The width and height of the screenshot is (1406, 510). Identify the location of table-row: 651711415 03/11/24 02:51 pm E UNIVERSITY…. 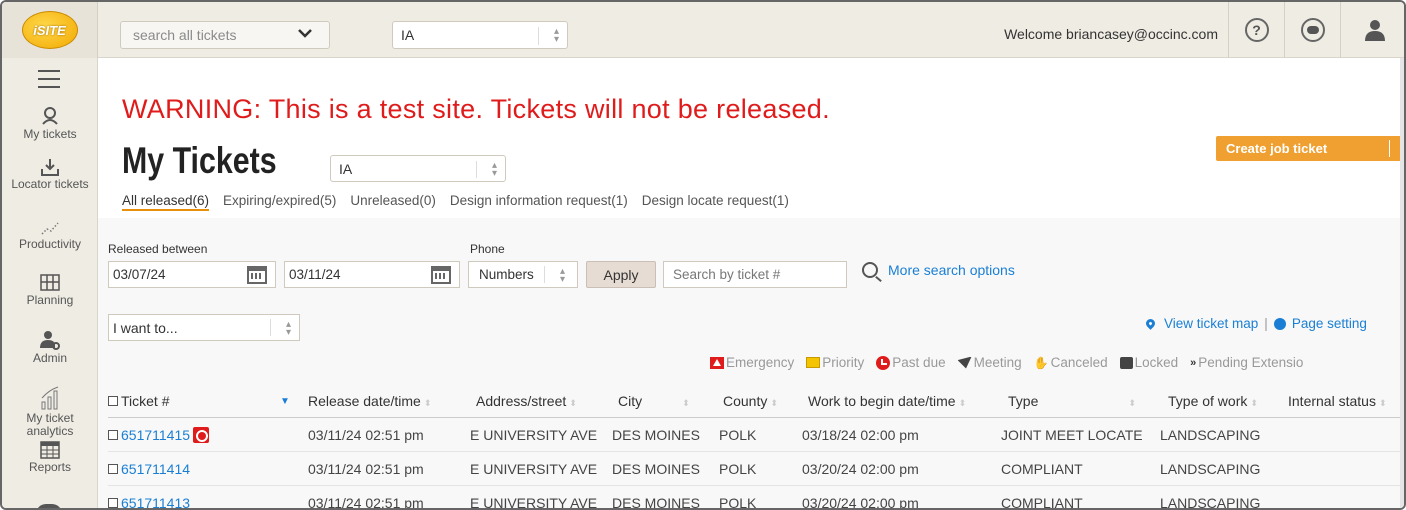
(756, 435).